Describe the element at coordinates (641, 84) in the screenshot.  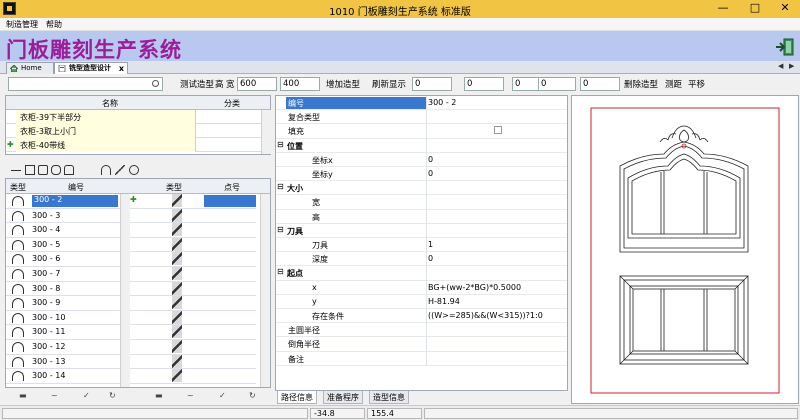
I see `delete-shape-button: 删除造型` at that location.